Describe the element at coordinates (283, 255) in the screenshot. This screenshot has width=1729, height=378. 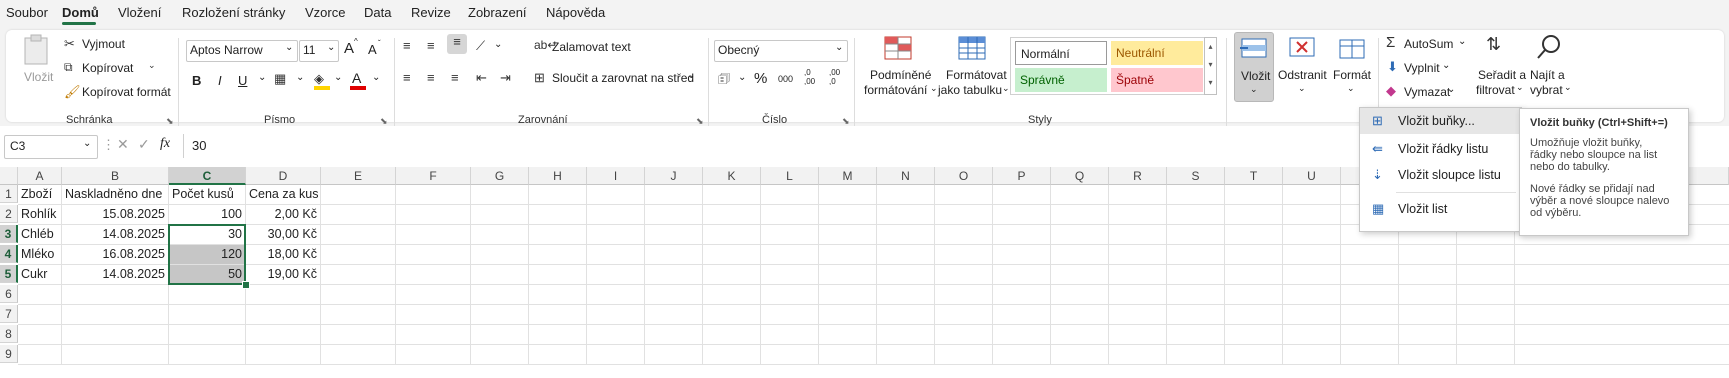
I see `cell-D4: 18,00 Kč` at that location.